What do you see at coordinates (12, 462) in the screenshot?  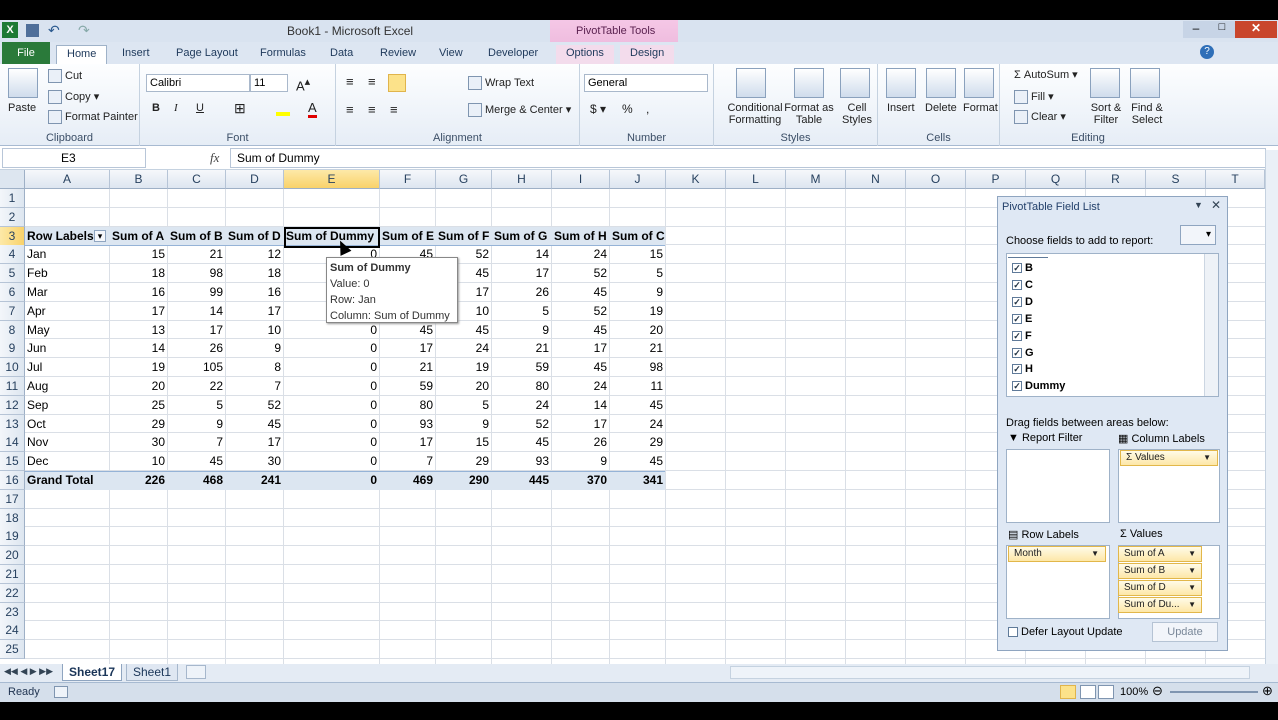 I see `row-header: 15` at bounding box center [12, 462].